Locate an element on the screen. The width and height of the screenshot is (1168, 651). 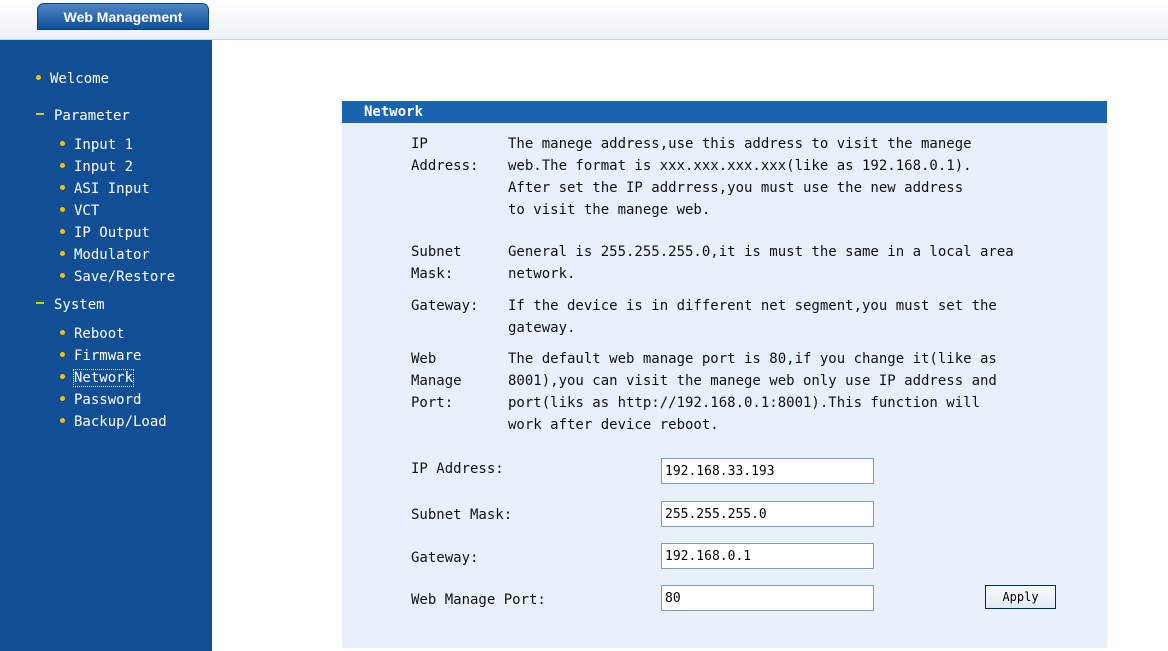
help-label-line: Gateway: is located at coordinates (445, 306).